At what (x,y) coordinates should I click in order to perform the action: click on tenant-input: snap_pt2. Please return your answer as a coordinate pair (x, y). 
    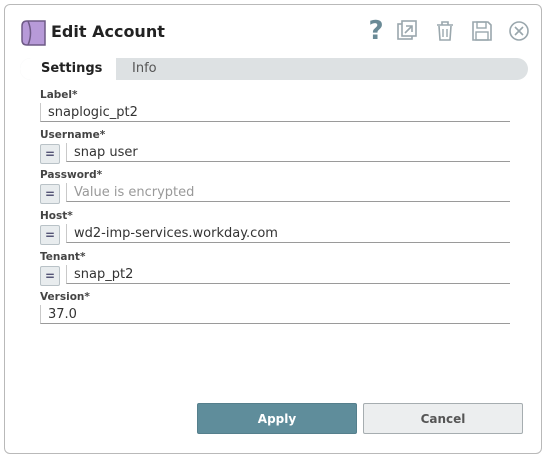
    Looking at the image, I should click on (288, 274).